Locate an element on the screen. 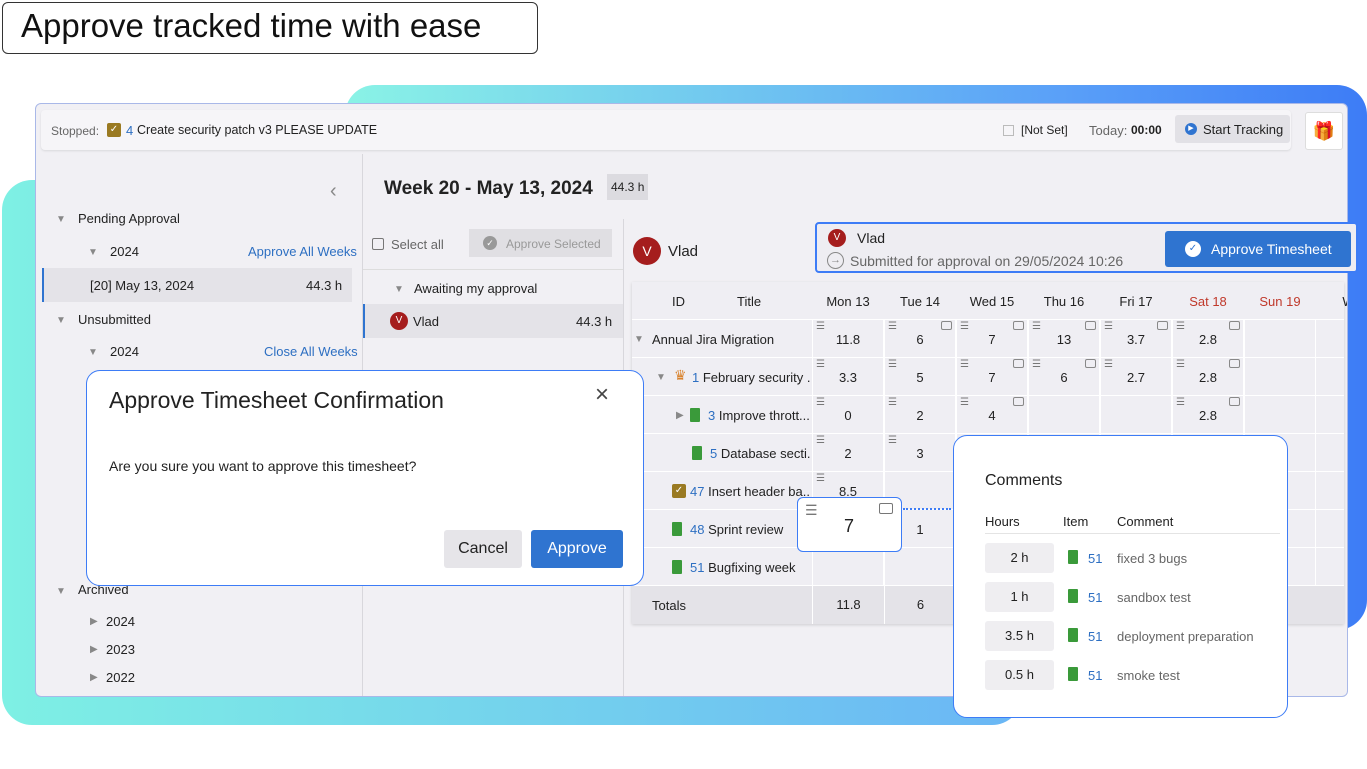 This screenshot has width=1367, height=769. comment-hours: 2 h is located at coordinates (1019, 558).